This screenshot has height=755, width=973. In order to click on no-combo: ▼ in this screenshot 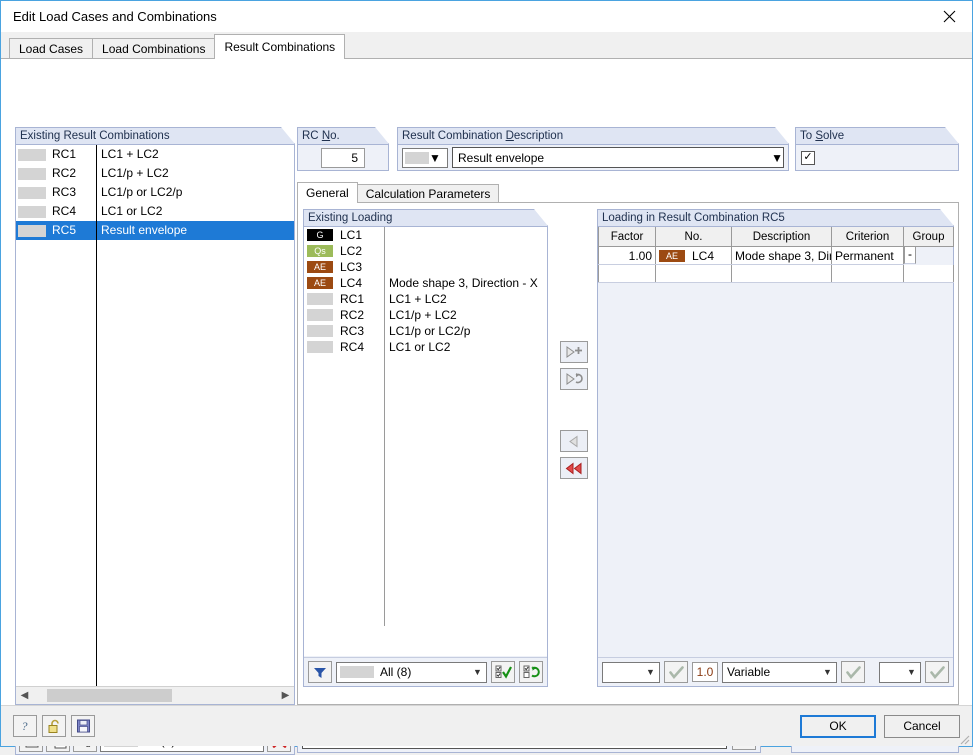, I will do `click(631, 672)`.